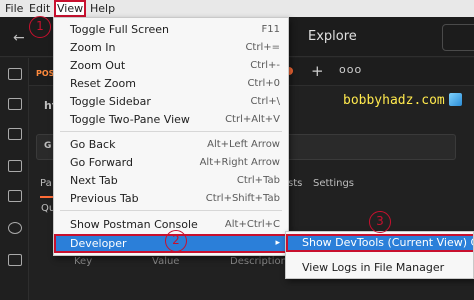 The image size is (474, 300). Describe the element at coordinates (98, 65) in the screenshot. I see `menu-item-label: Zoom Out` at that location.